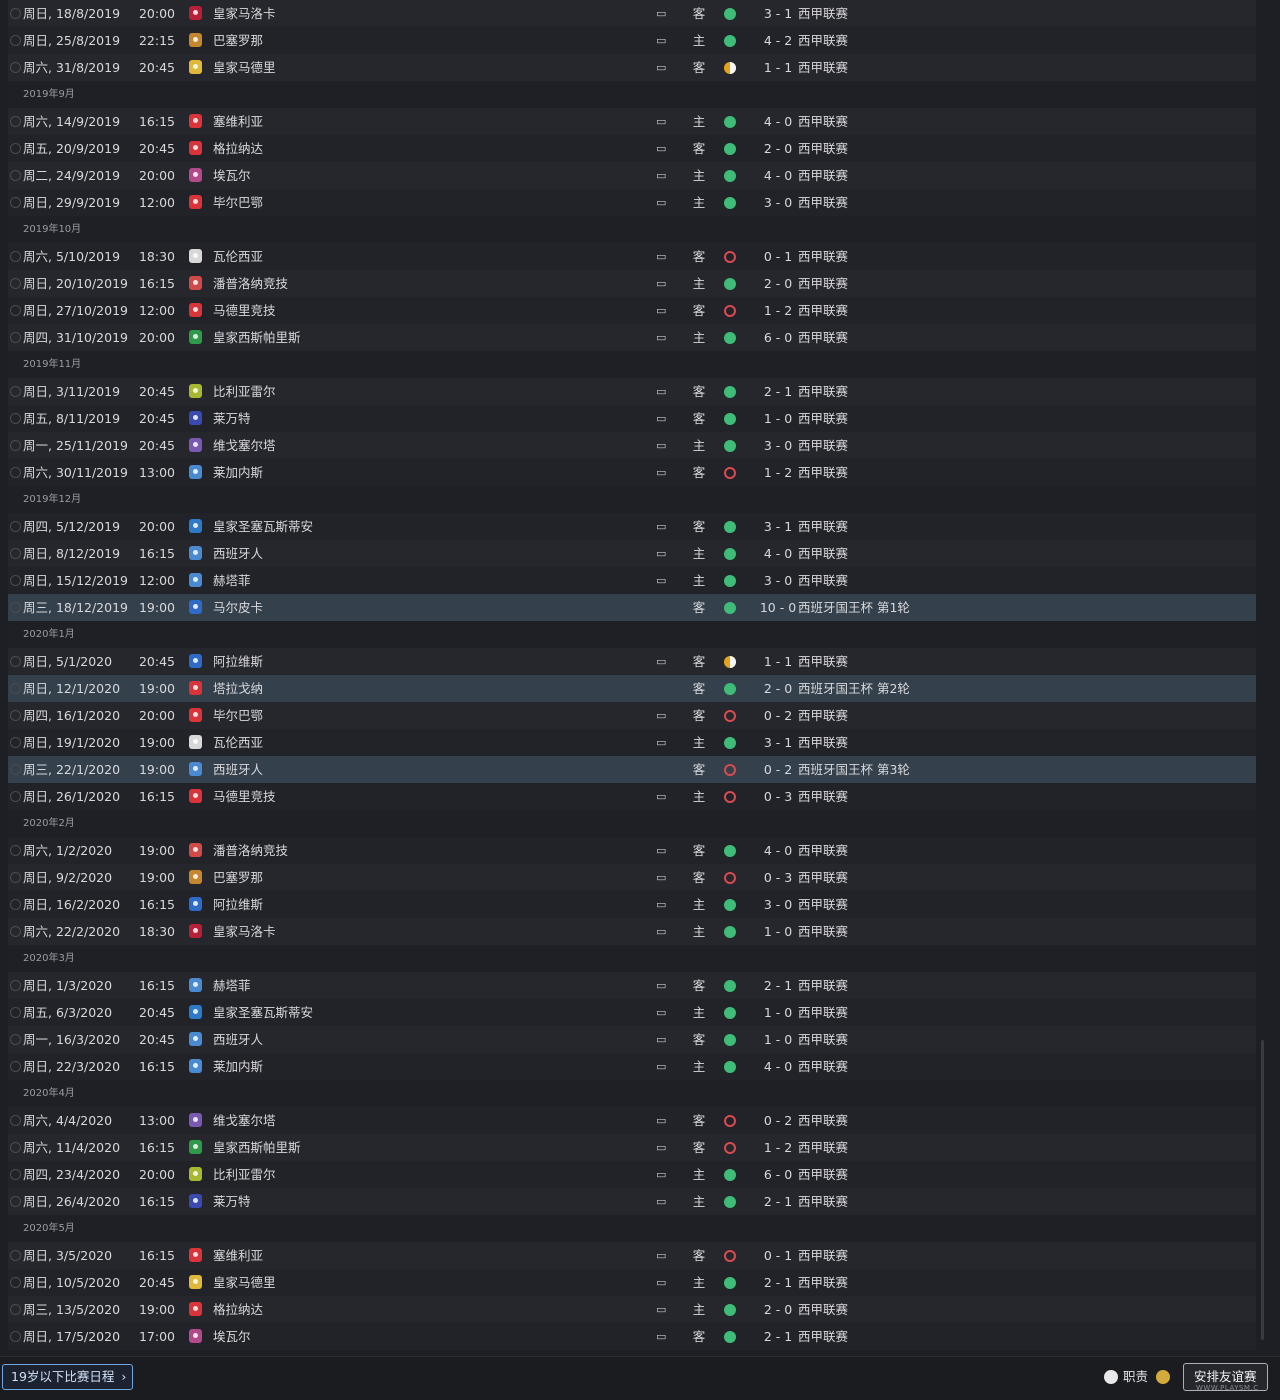 Image resolution: width=1280 pixels, height=1400 pixels. Describe the element at coordinates (632, 1255) in the screenshot. I see `fixture-row: 周日, 3/5/2020 16:15 塞维利亚 ▭ 客 0 - 1 西甲联赛` at that location.